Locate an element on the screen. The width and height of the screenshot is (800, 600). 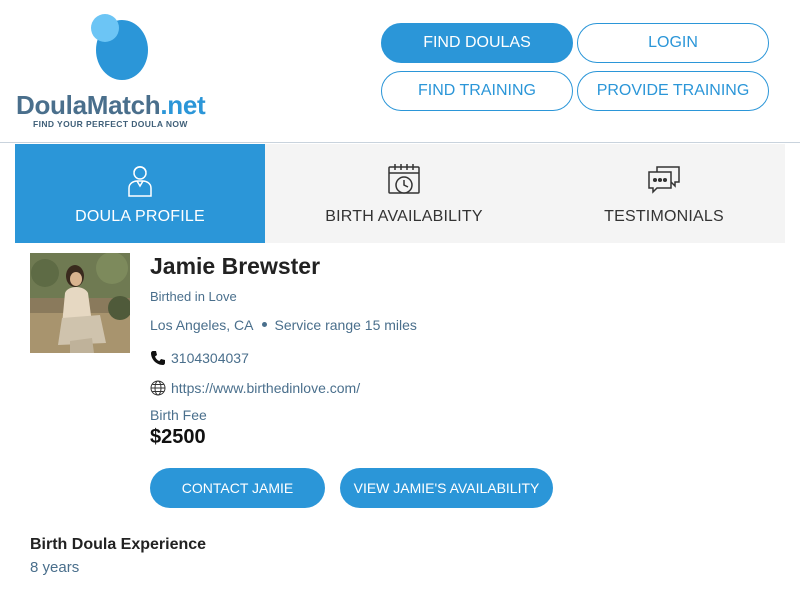
location-line: Los Angeles, CA Service range 15 miles is located at coordinates (283, 325).